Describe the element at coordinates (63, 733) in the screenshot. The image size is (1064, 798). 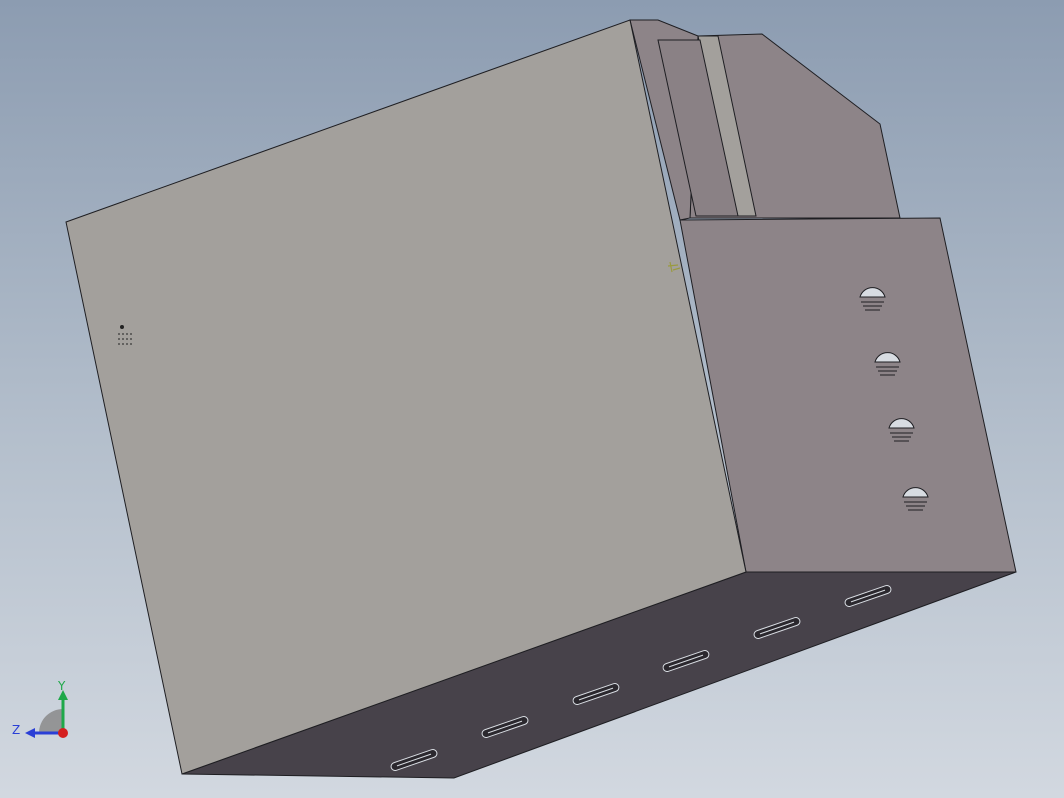
I see `x-axis-point-icon` at that location.